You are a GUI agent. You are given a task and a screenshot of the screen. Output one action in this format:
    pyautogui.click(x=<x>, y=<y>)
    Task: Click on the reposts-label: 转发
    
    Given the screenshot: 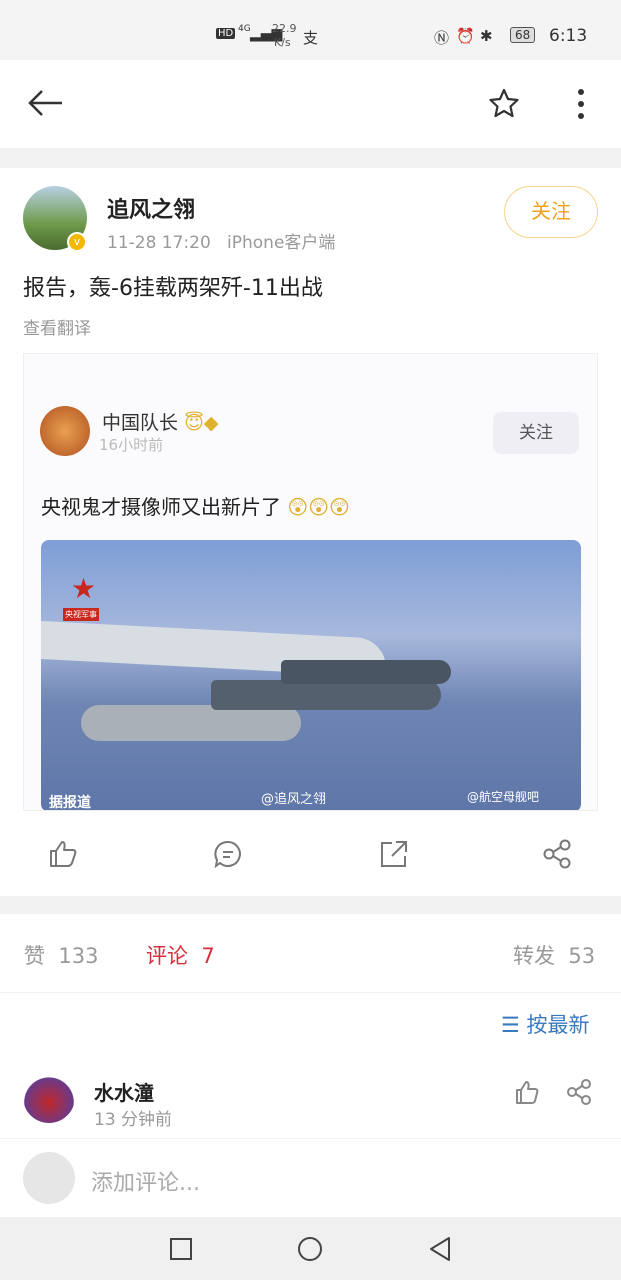 What is the action you would take?
    pyautogui.click(x=534, y=956)
    